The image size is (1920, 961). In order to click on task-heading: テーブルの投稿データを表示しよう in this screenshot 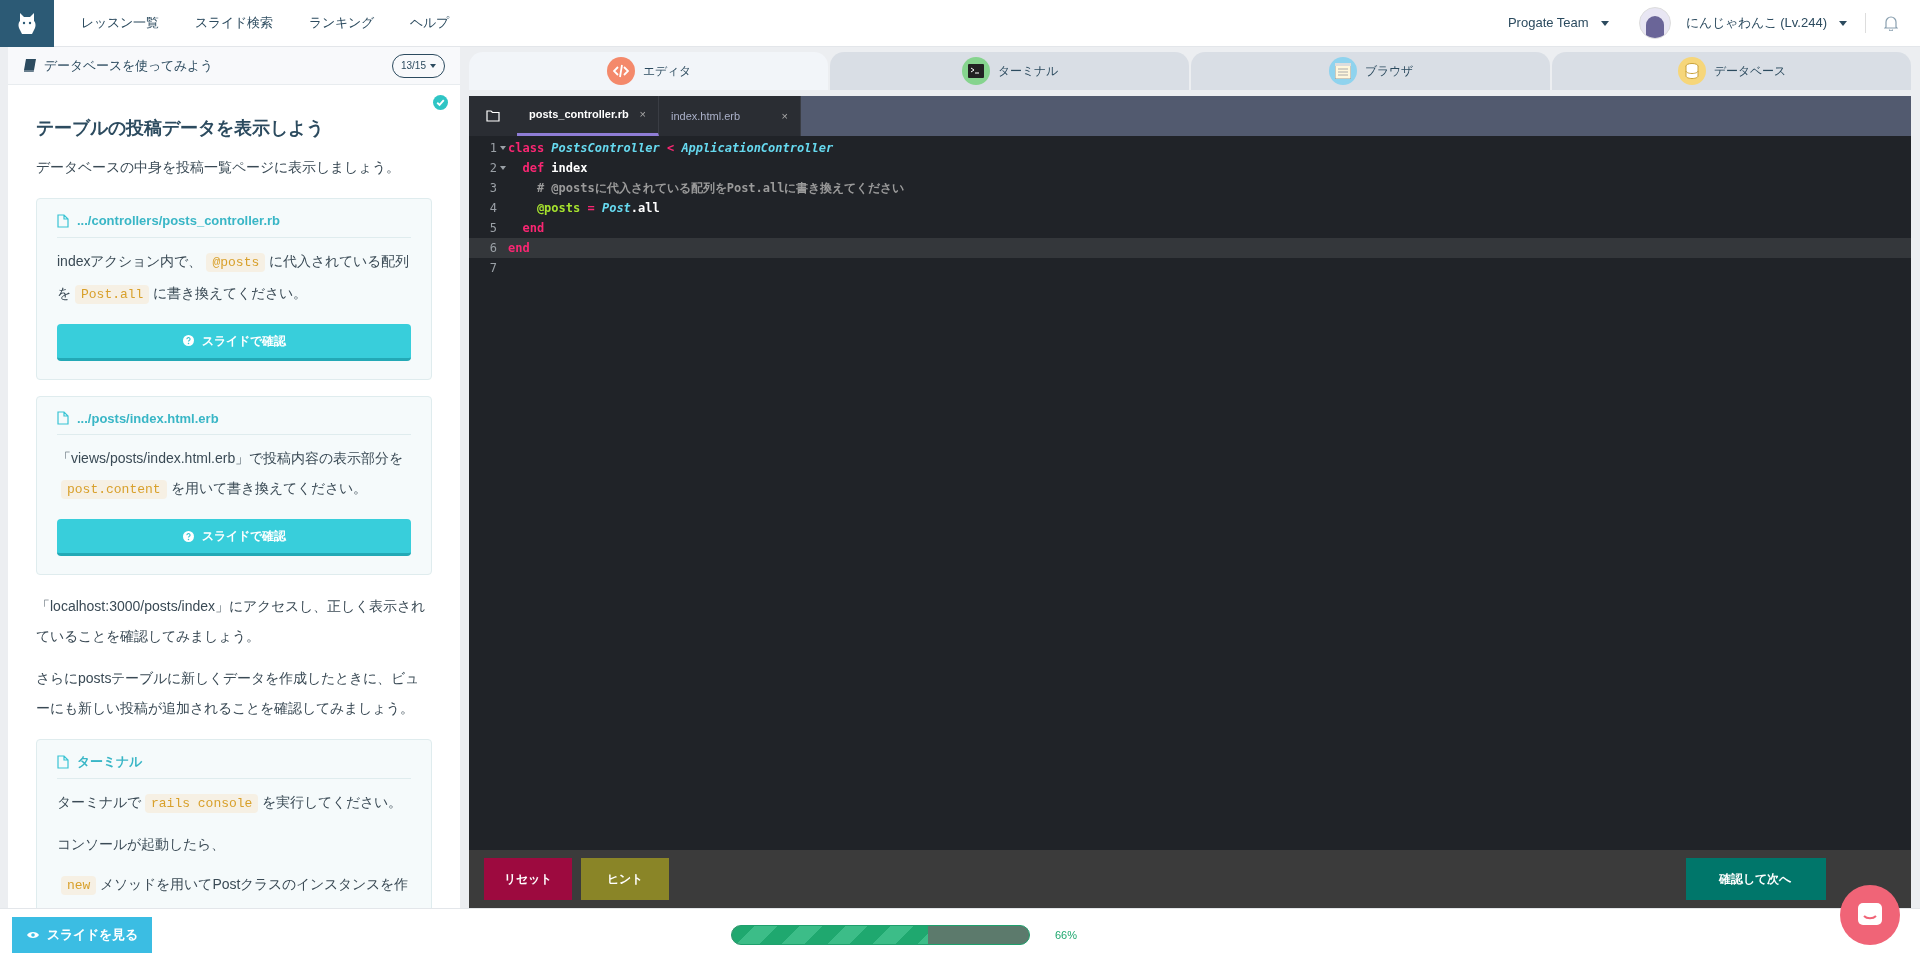, I will do `click(180, 128)`.